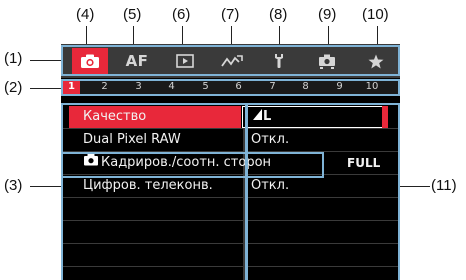 The image size is (466, 280). What do you see at coordinates (278, 14) in the screenshot?
I see `callout-8: (8)` at bounding box center [278, 14].